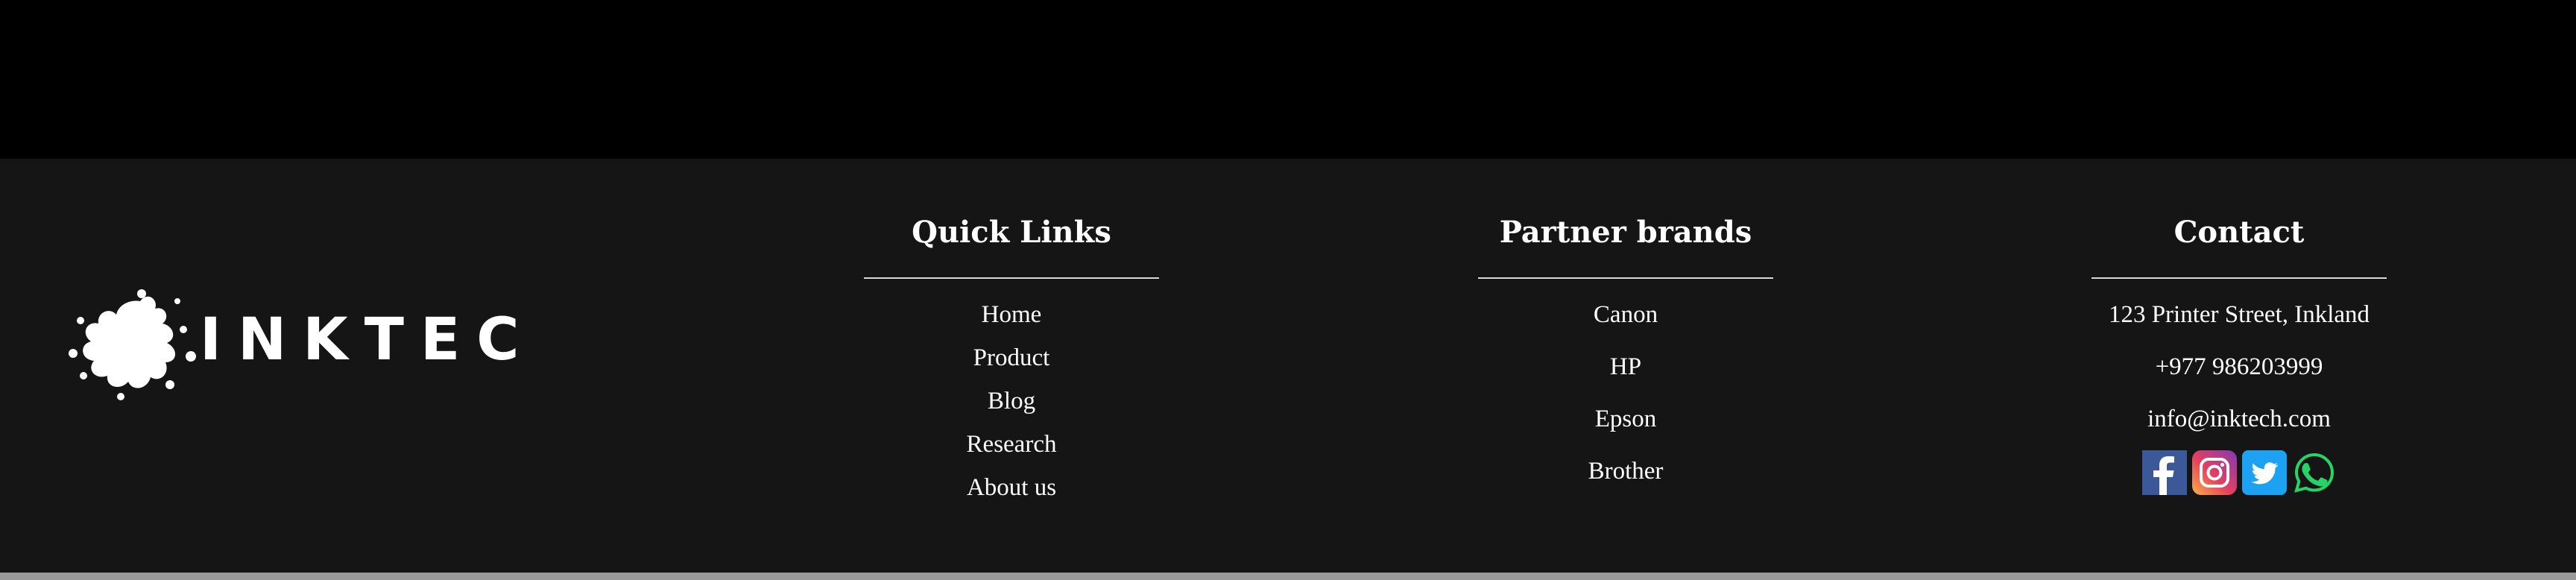 The height and width of the screenshot is (580, 2576). I want to click on facebook-icon, so click(2164, 473).